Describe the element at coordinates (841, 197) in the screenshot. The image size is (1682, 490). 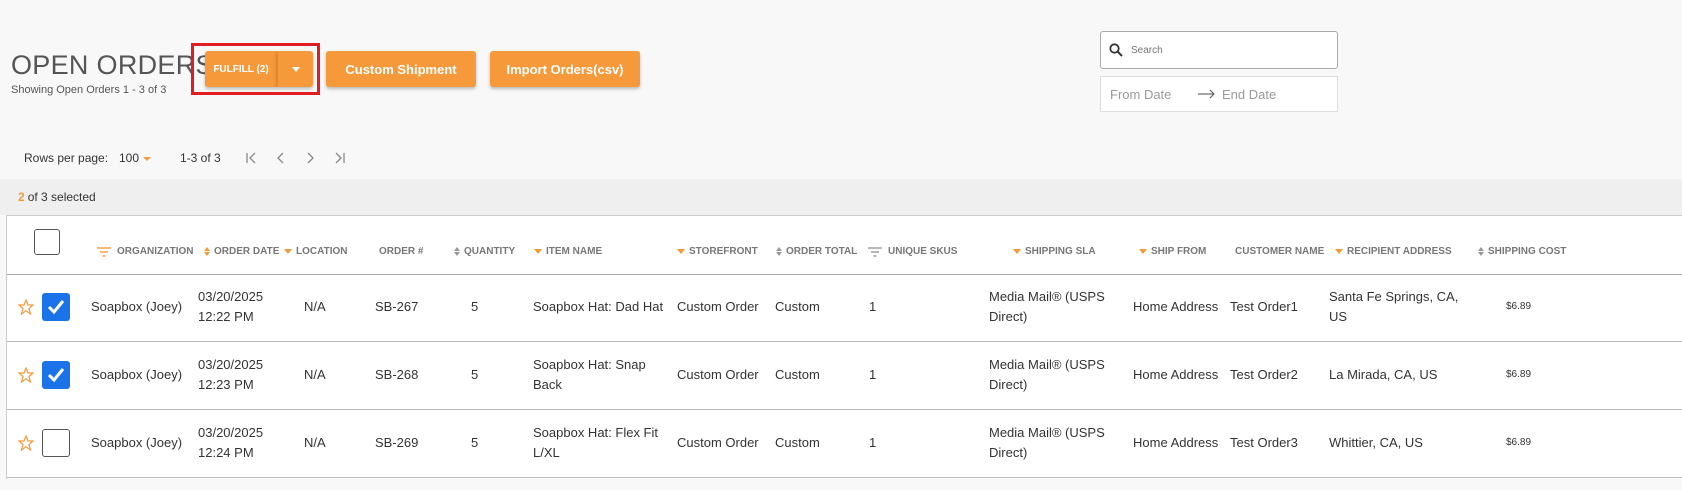
I see `selection-bar: 2 of 3 selected` at that location.